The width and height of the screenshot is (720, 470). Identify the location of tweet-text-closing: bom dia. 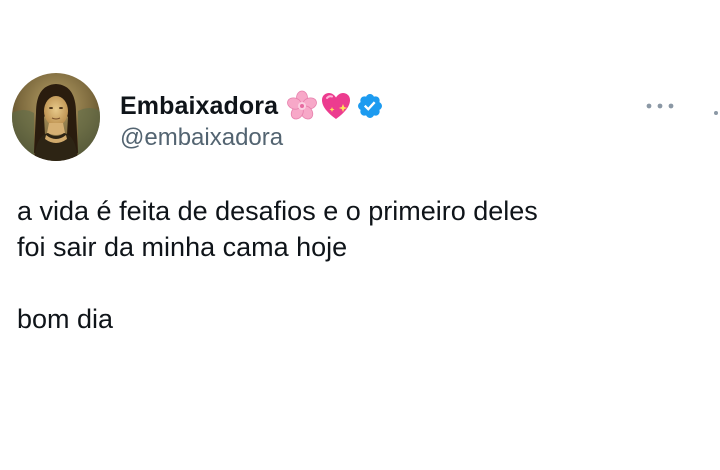
(65, 319).